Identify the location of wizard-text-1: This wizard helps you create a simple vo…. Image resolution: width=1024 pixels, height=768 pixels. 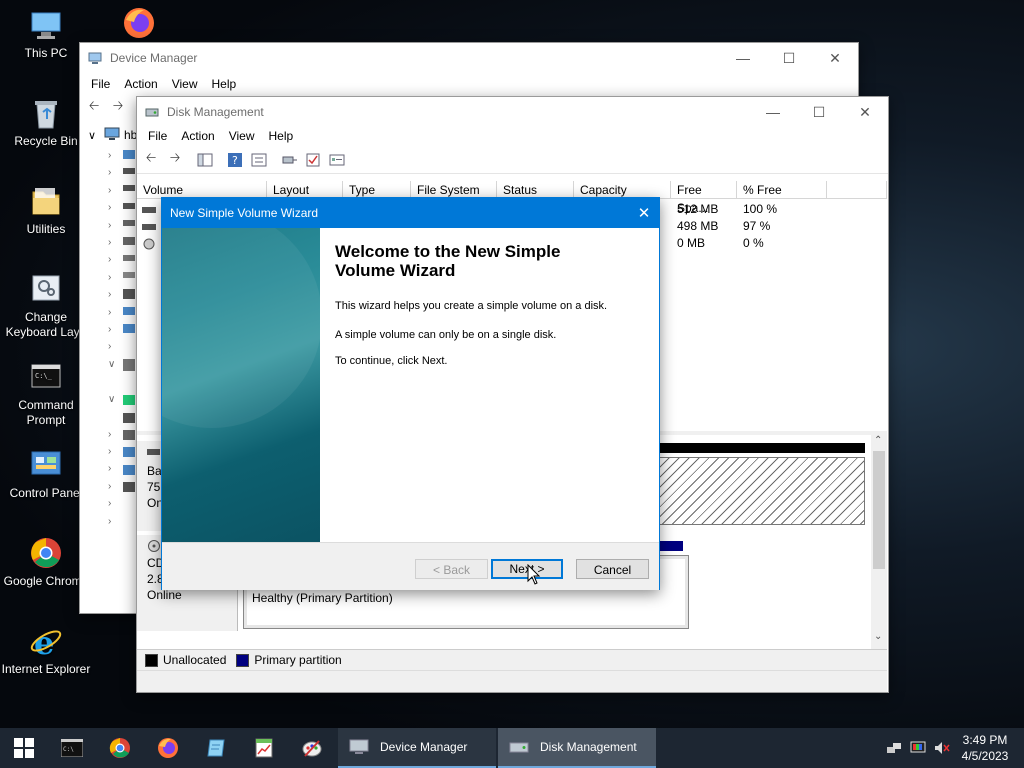
(471, 306).